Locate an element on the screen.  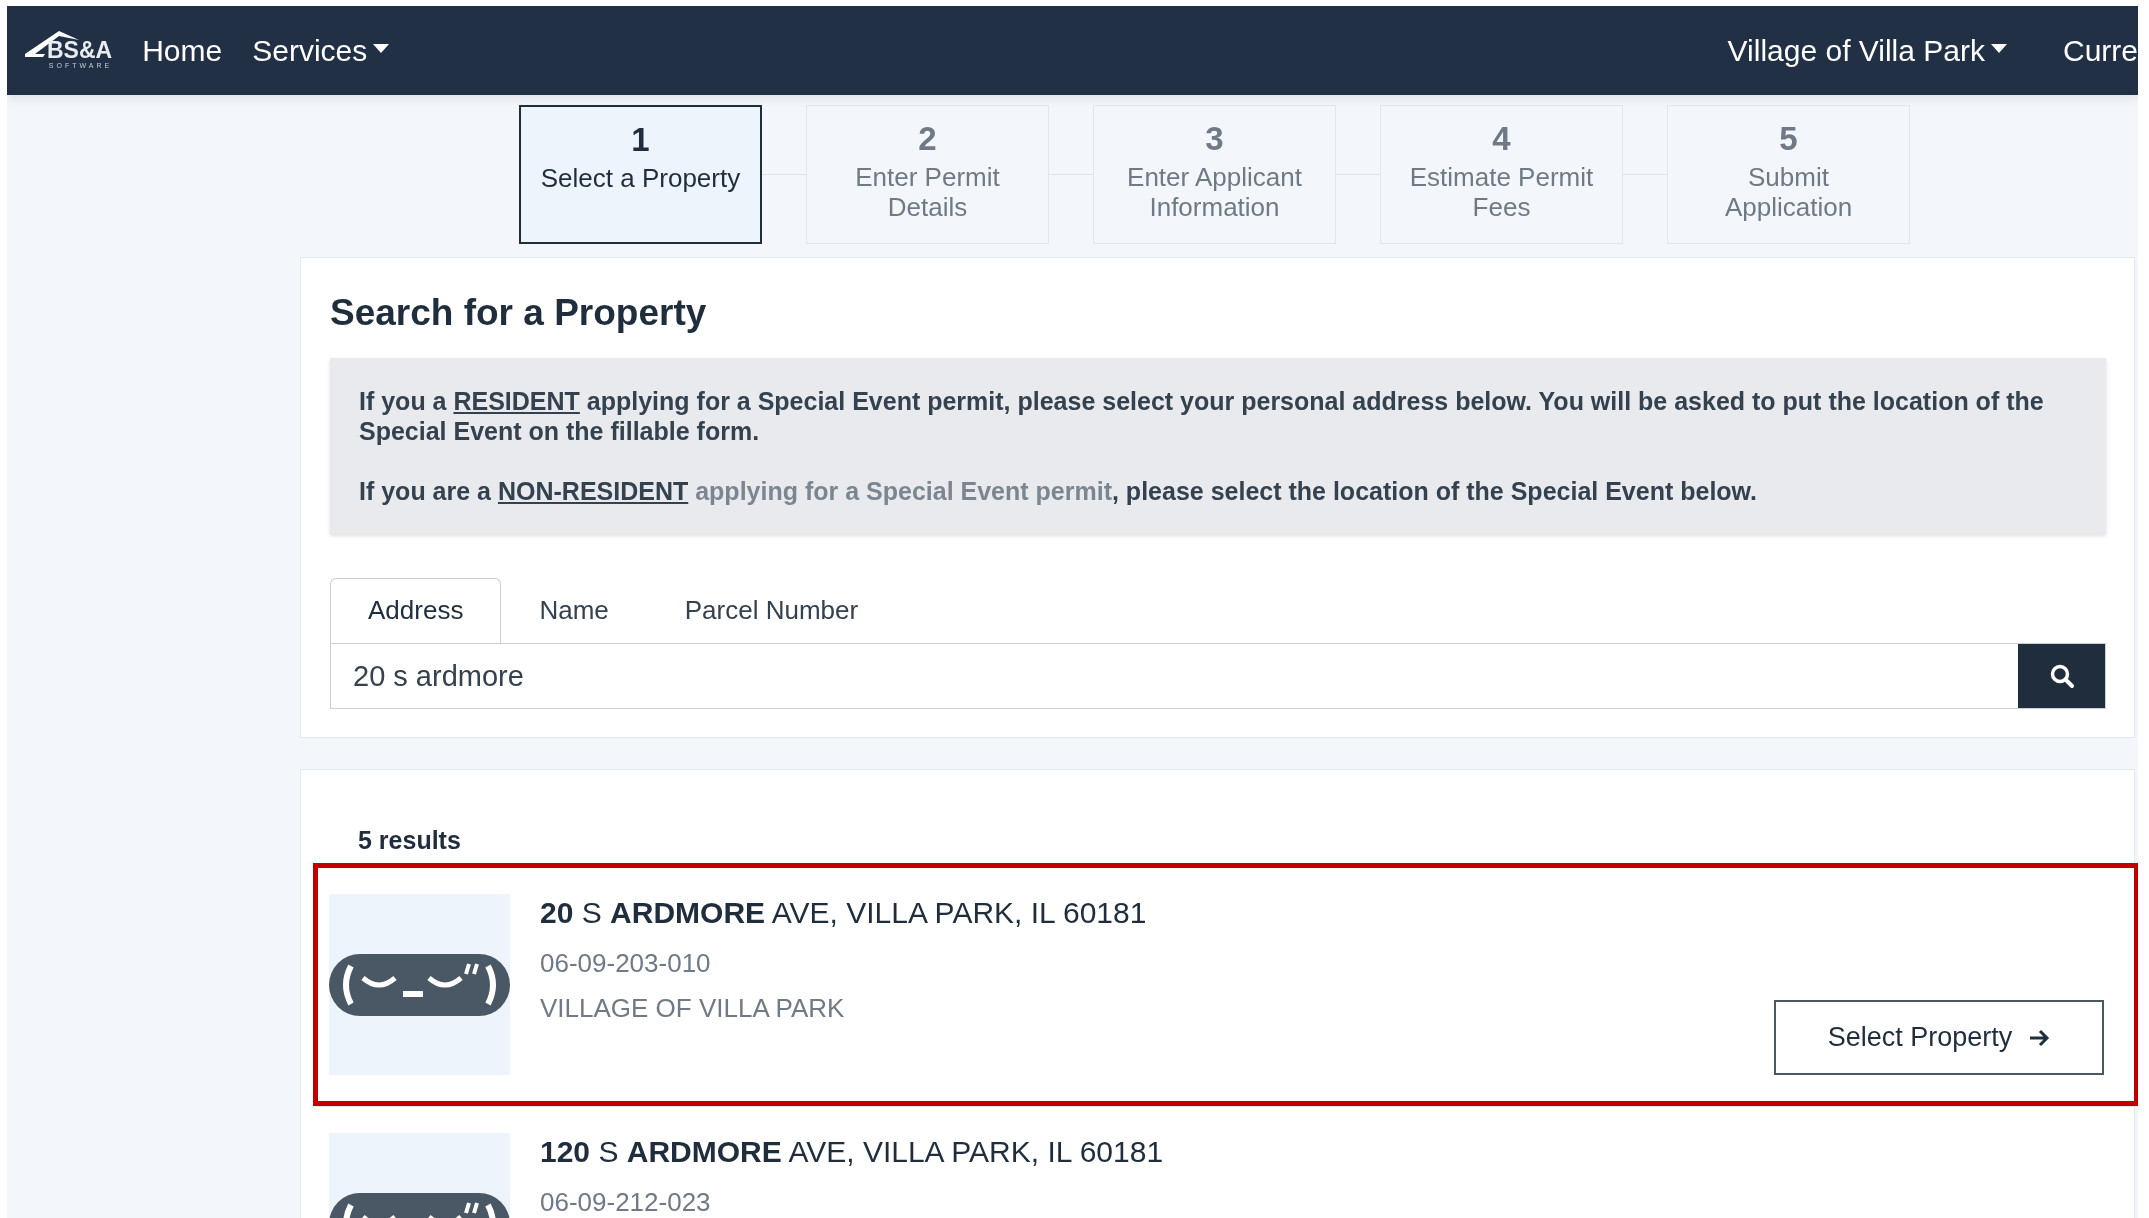
logo-text: BS&A is located at coordinates (80, 49).